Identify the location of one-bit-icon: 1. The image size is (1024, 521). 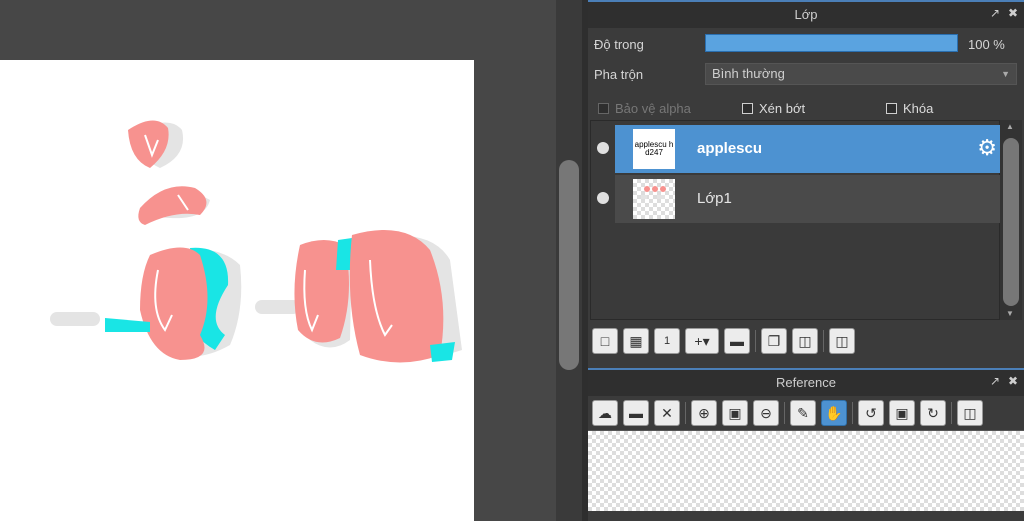
(667, 341).